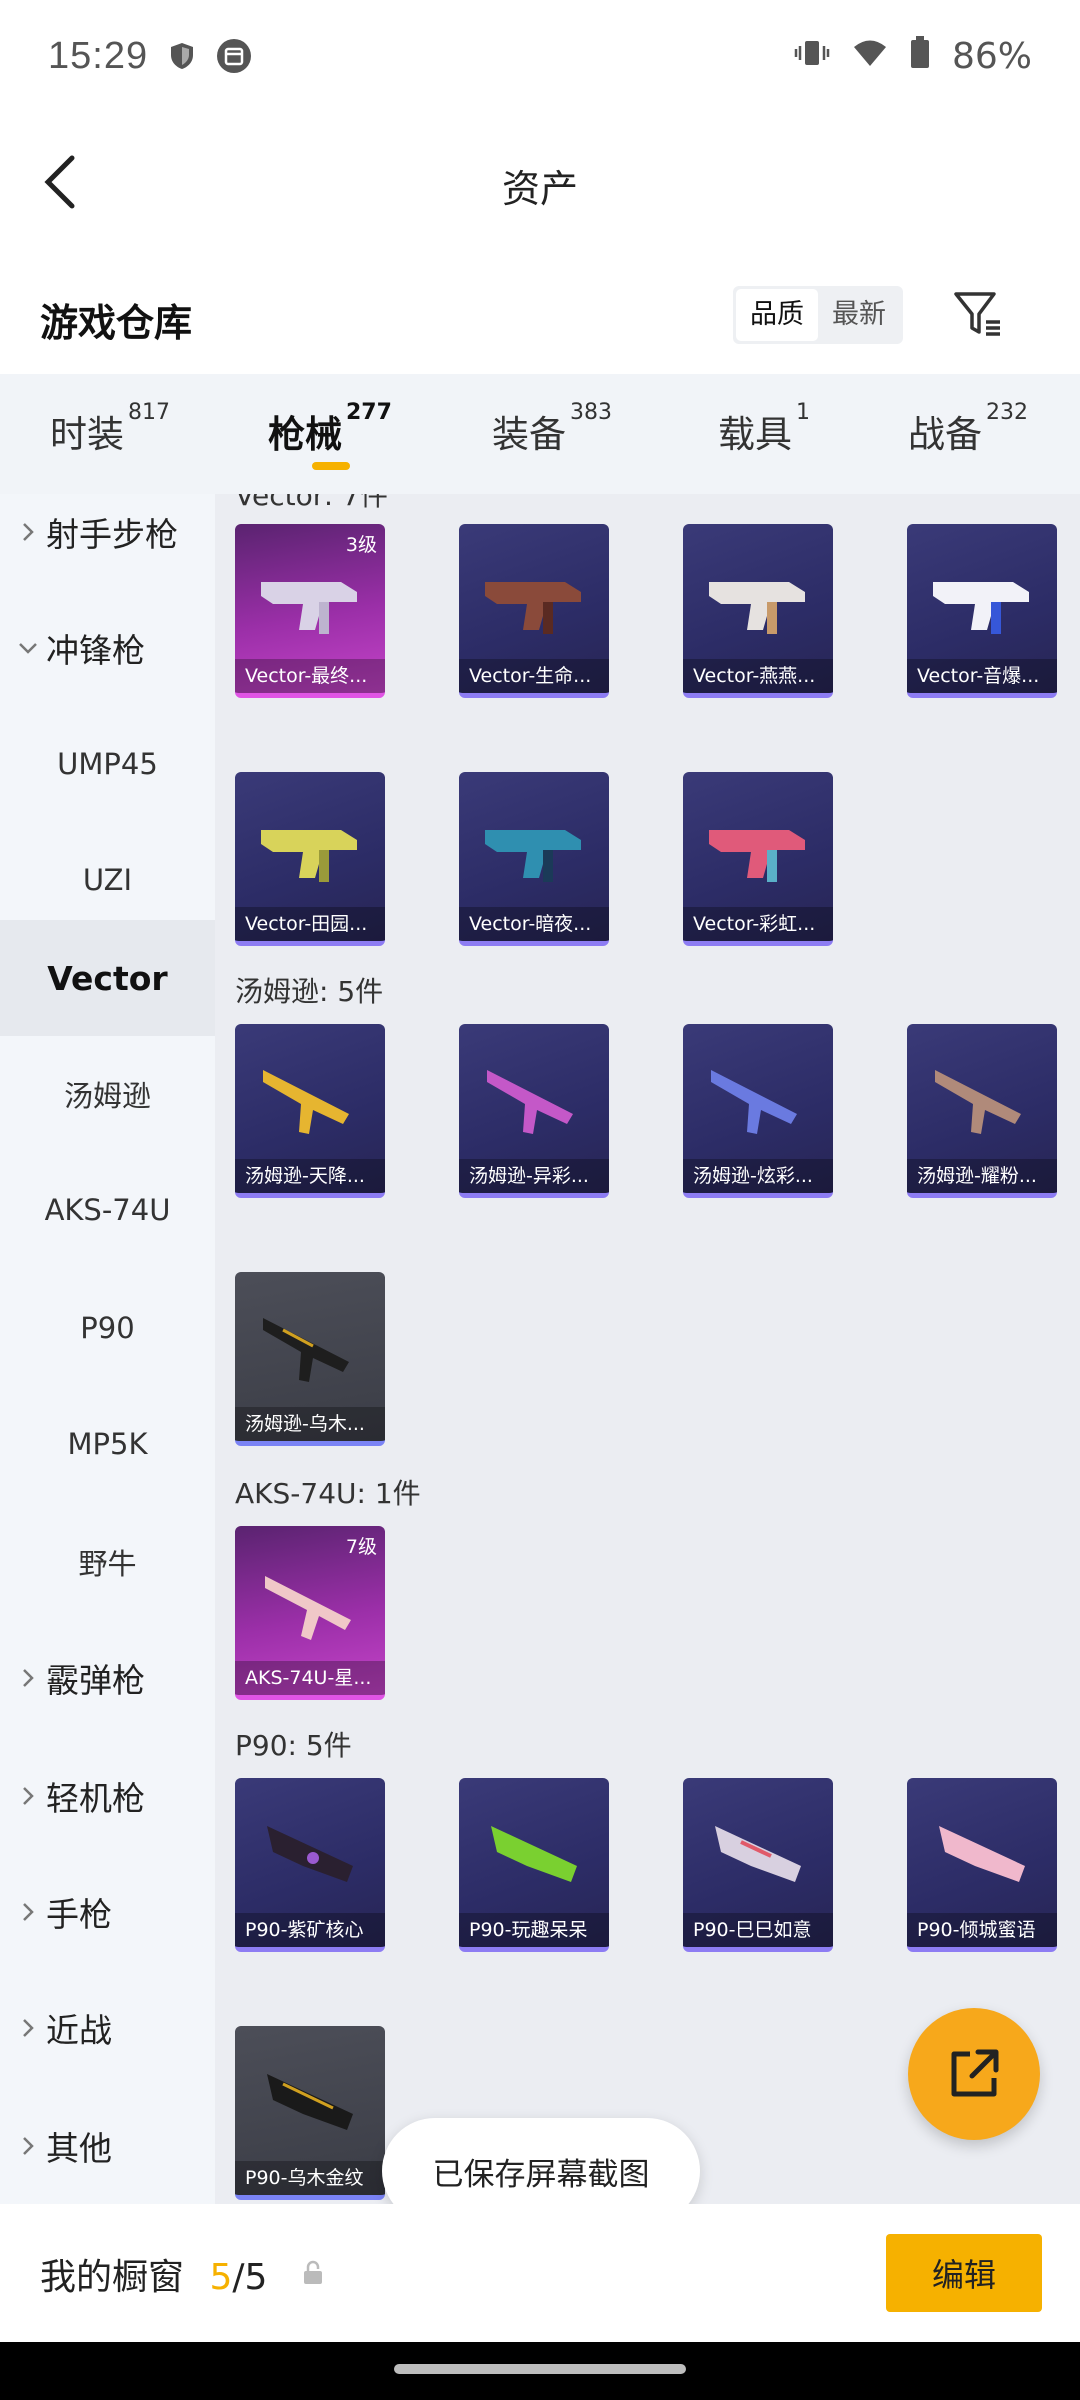 Image resolution: width=1080 pixels, height=2400 pixels. I want to click on sidebar-item-ump45: UMP45, so click(107, 764).